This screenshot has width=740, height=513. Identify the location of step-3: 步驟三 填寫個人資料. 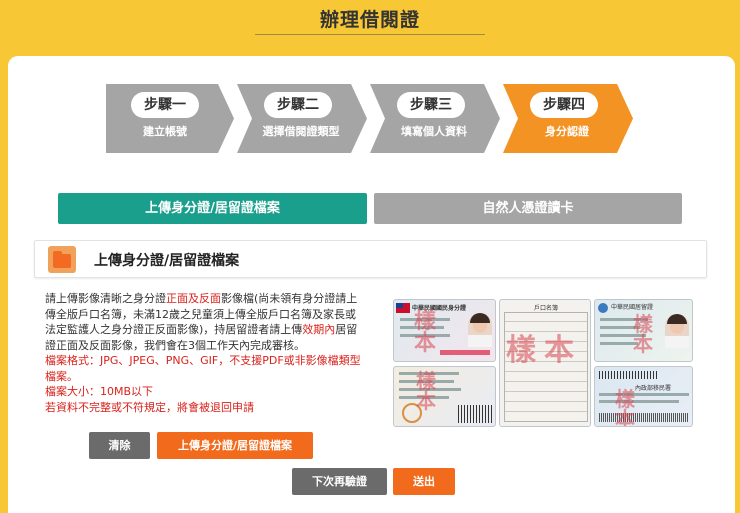
(435, 118).